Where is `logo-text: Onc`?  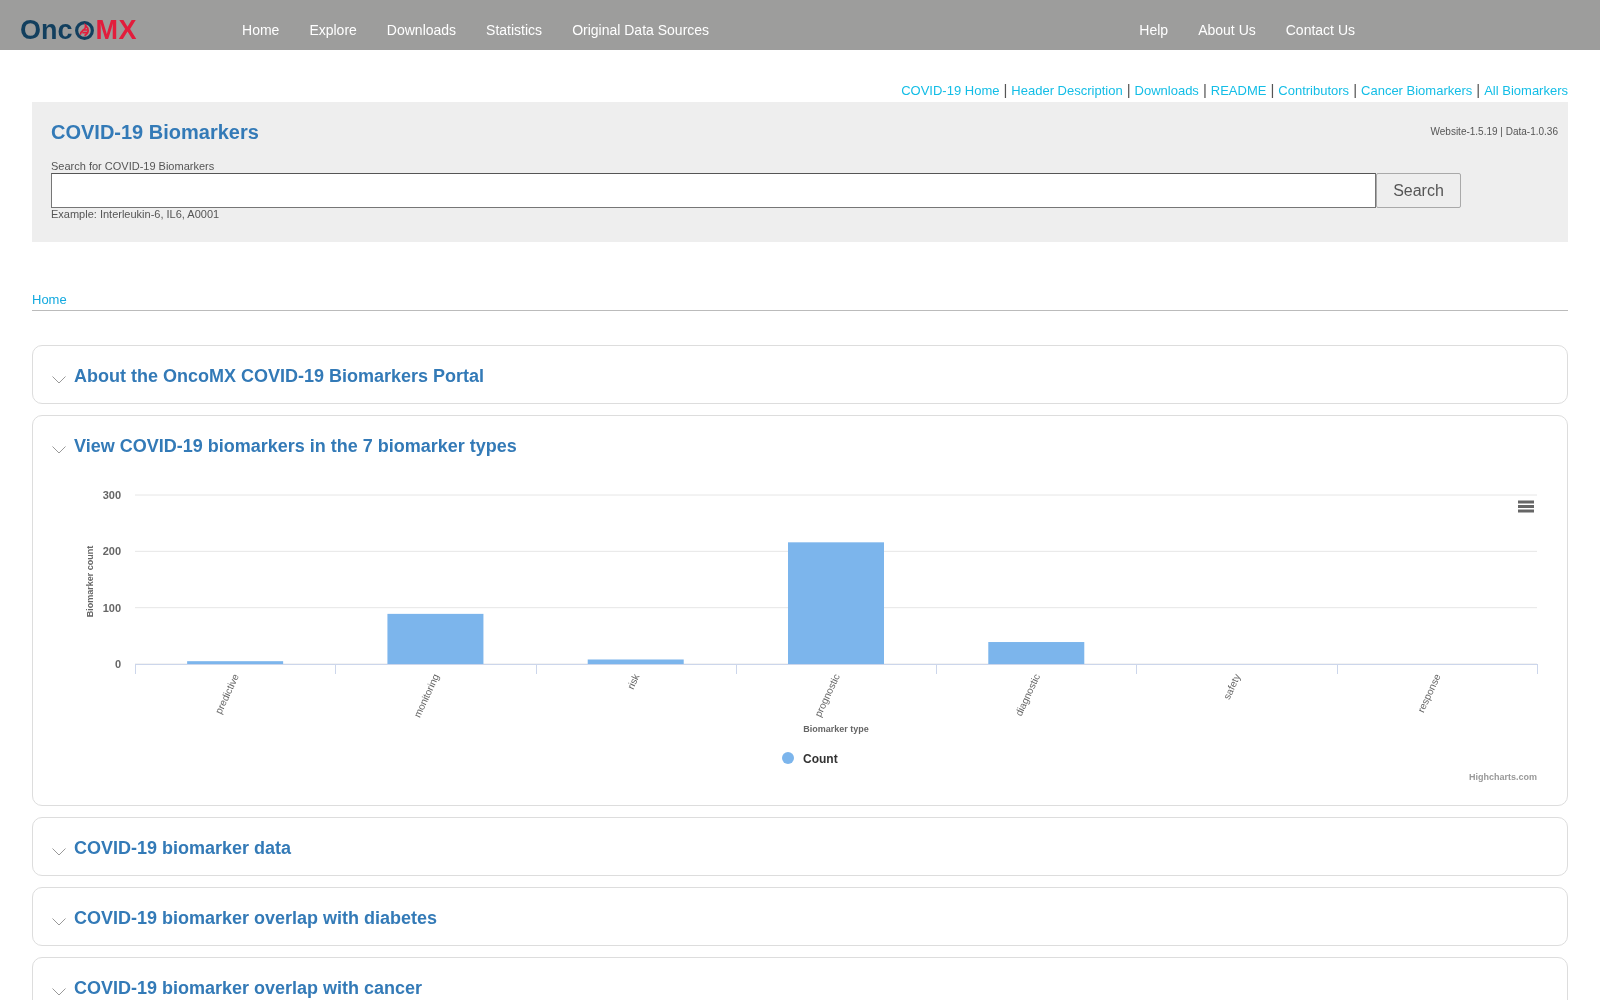
logo-text: Onc is located at coordinates (46, 30).